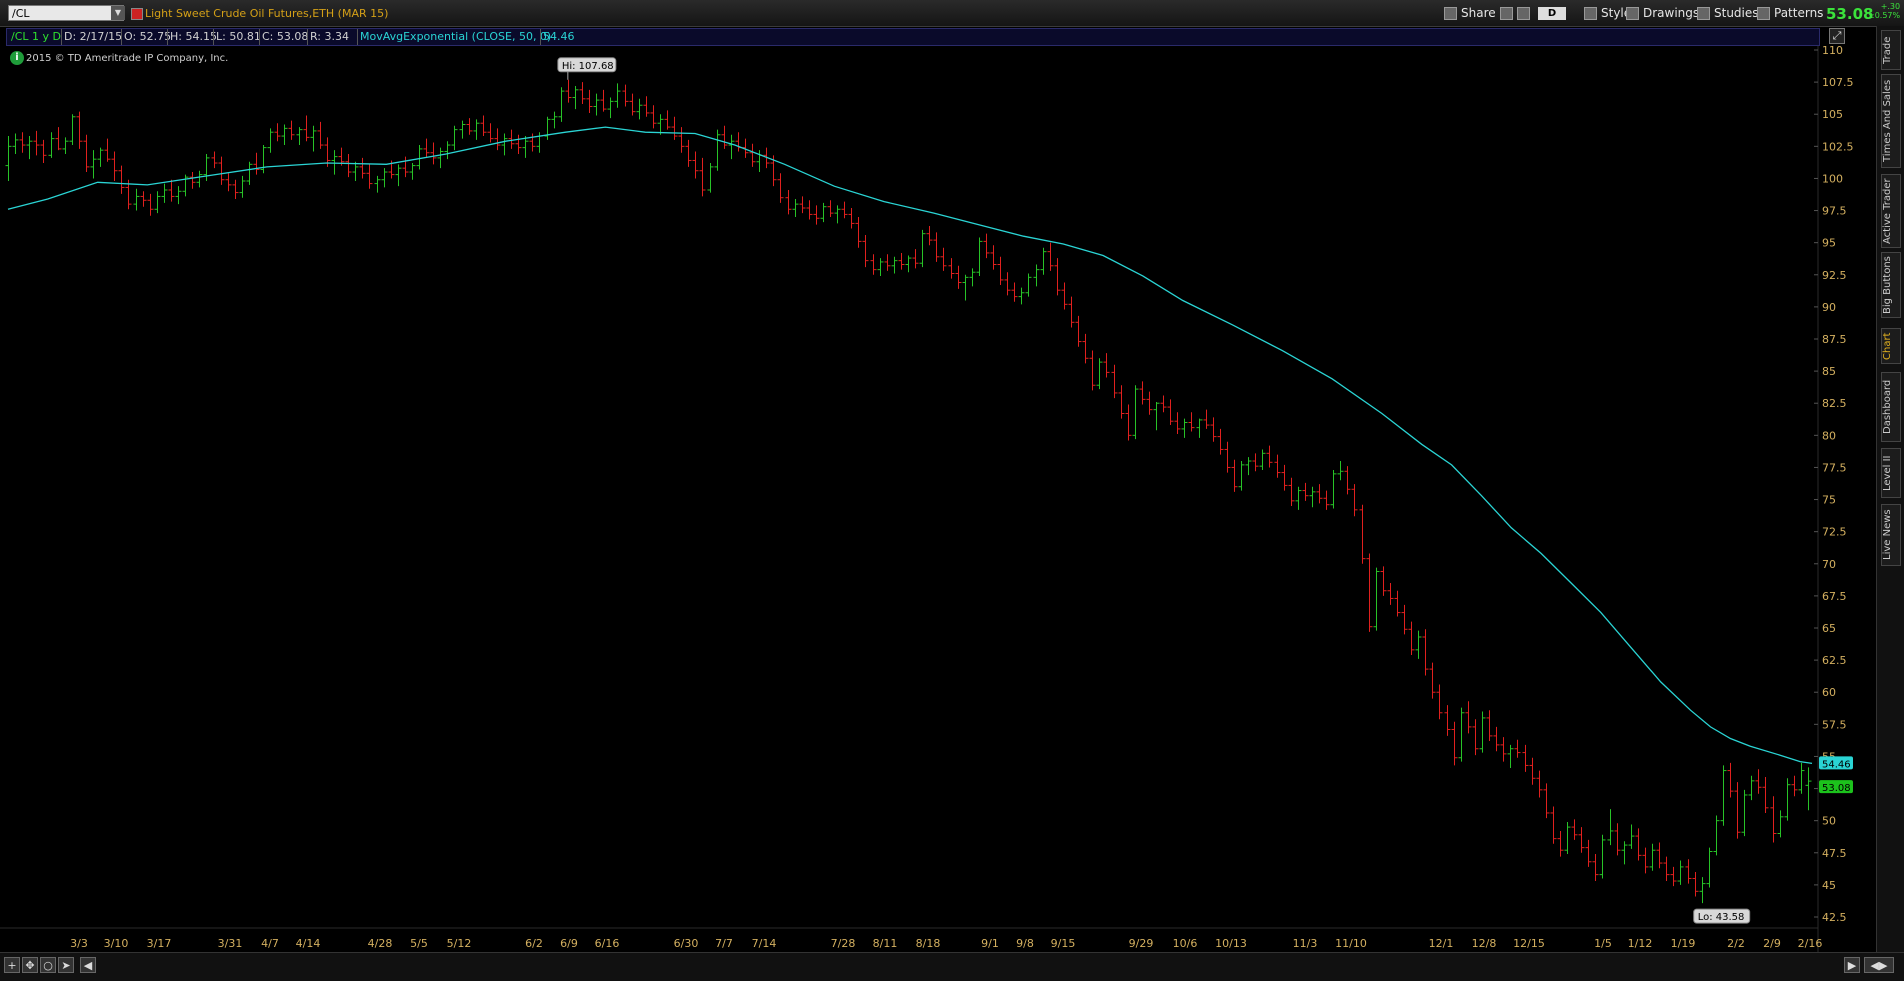 The image size is (1904, 981). Describe the element at coordinates (1891, 346) in the screenshot. I see `sidebar-tab-chart: Chart` at that location.